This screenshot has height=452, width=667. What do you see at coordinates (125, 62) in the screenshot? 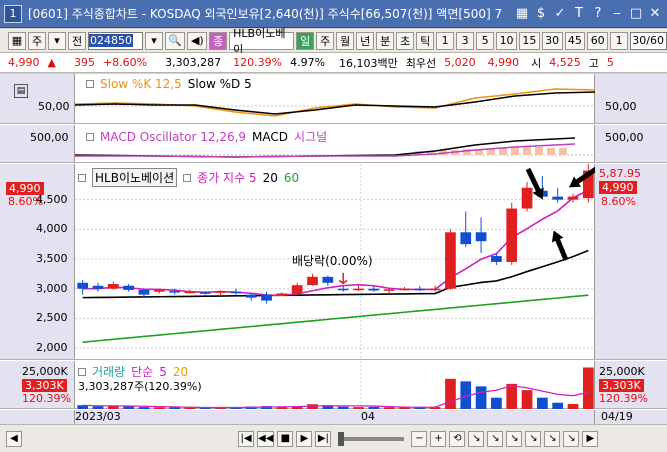
I see `price-change-pct: +8.60%` at bounding box center [125, 62].